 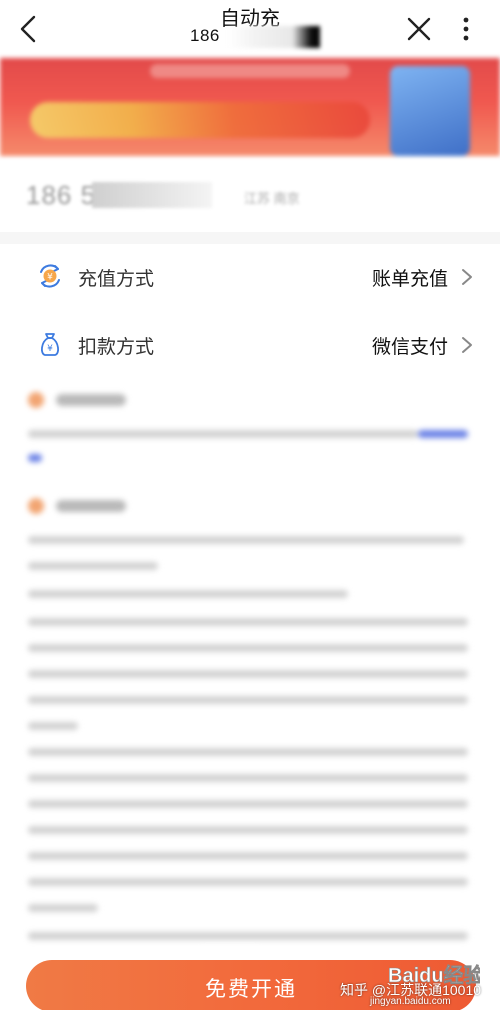 I want to click on phone-redaction, so click(x=274, y=37).